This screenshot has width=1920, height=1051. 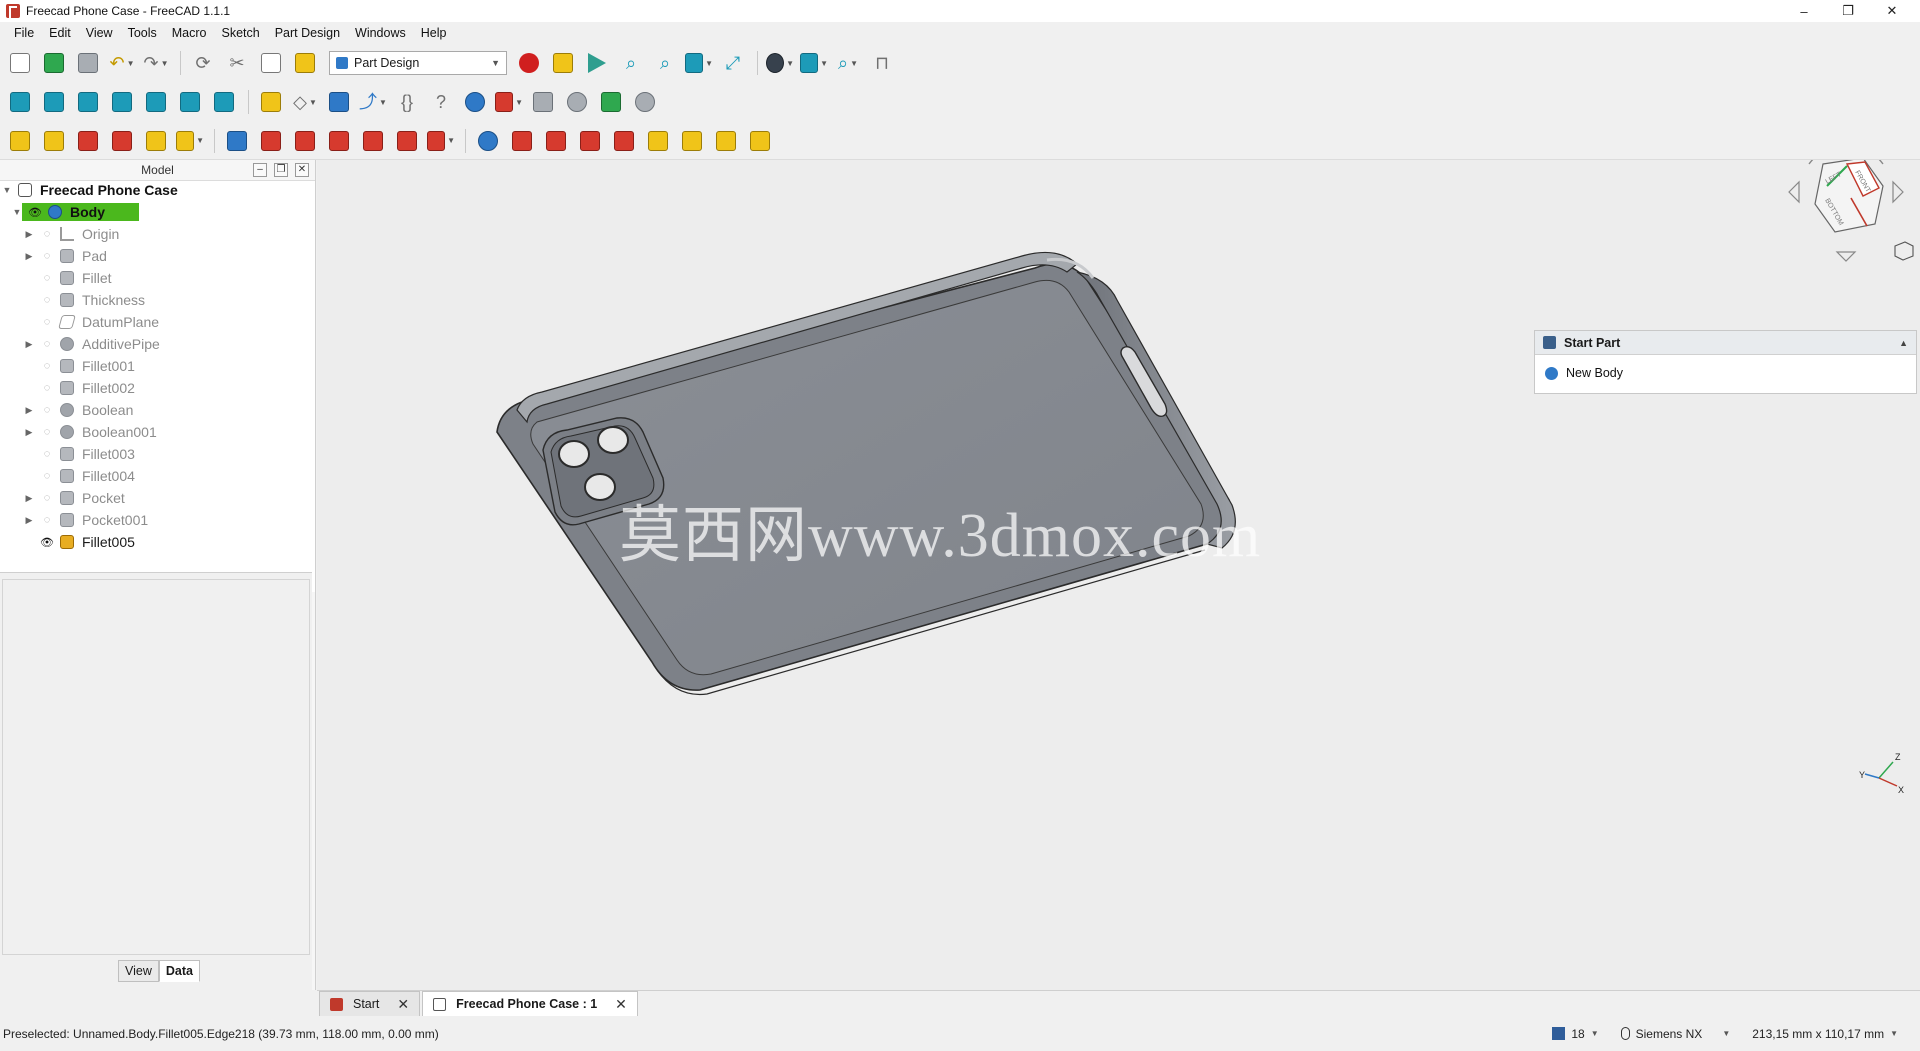 I want to click on save-document-button, so click(x=88, y=63).